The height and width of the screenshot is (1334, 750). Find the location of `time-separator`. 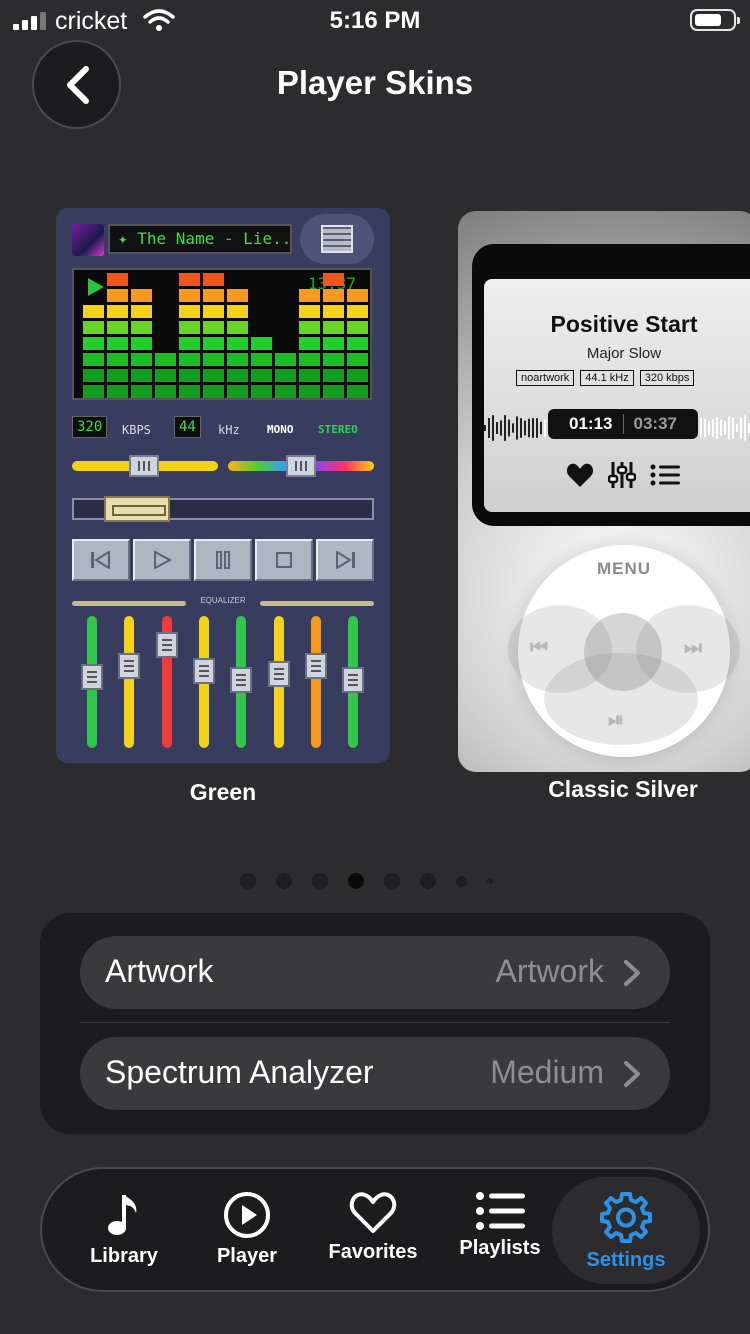

time-separator is located at coordinates (623, 424).